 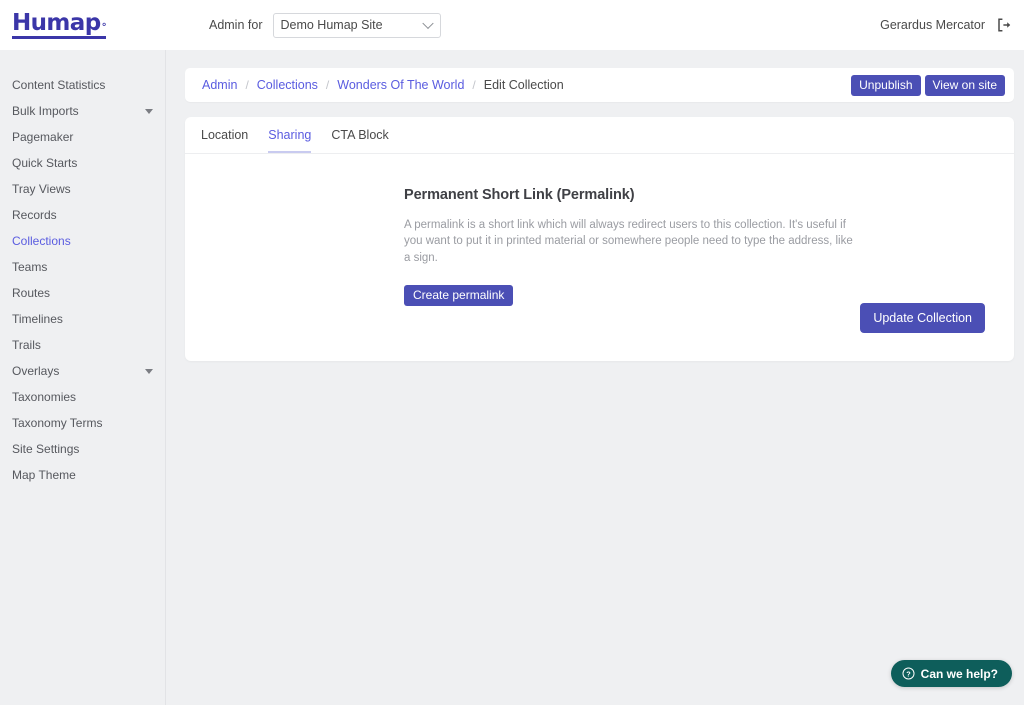 What do you see at coordinates (400, 85) in the screenshot?
I see `breadcrumb-item-wonders-of-the-world: Wonders Of The World` at bounding box center [400, 85].